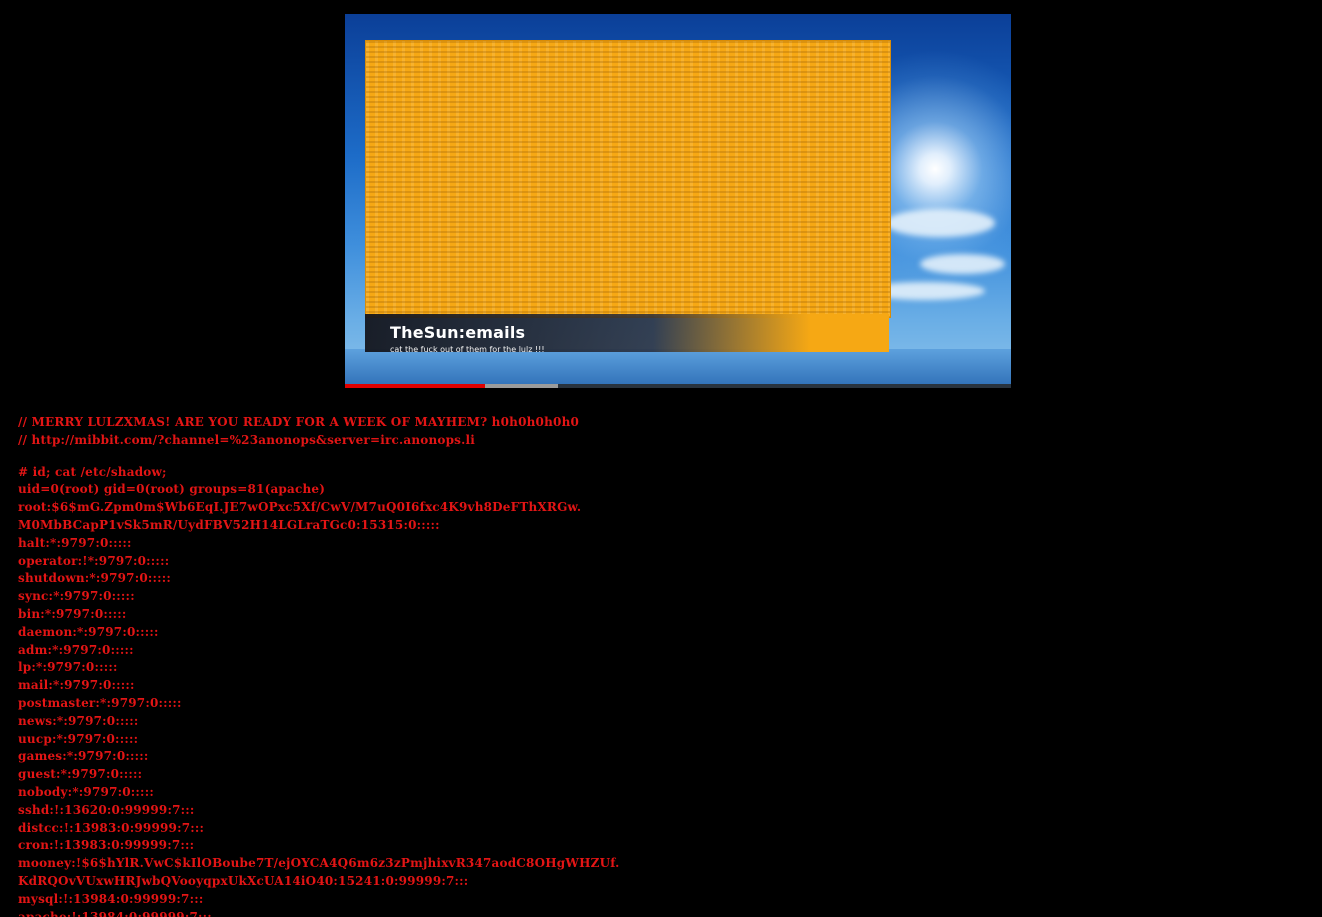 The image size is (1322, 917). Describe the element at coordinates (75, 542) in the screenshot. I see `terminal-line: halt:*:9797:0:::::` at that location.